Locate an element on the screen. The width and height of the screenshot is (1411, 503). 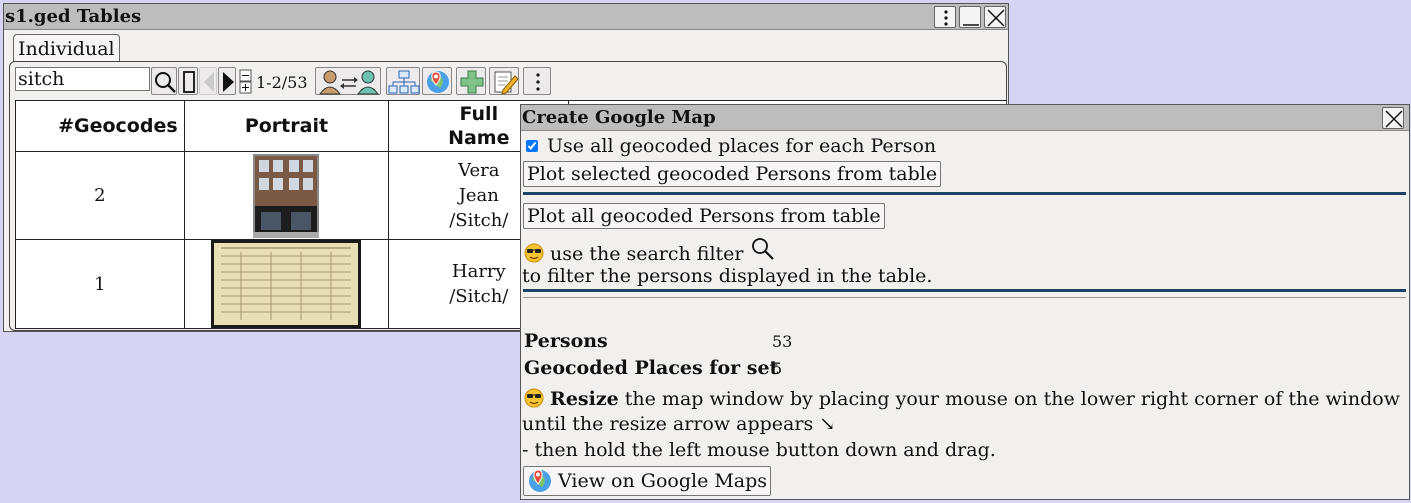
next-button is located at coordinates (227, 81).